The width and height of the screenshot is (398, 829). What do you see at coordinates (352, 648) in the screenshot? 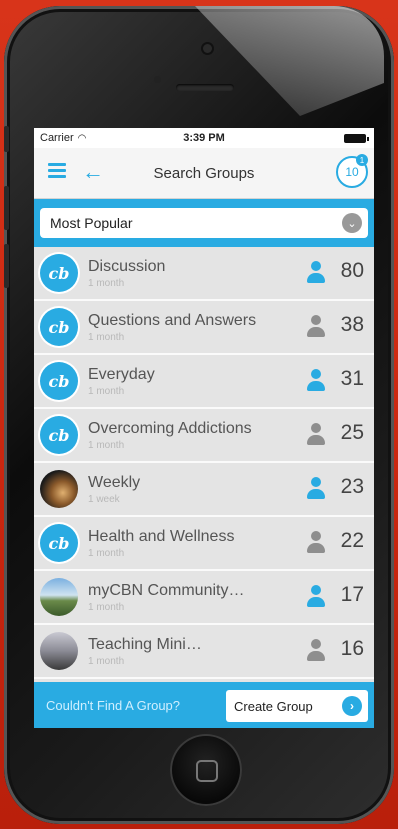
I see `member-count: 16` at bounding box center [352, 648].